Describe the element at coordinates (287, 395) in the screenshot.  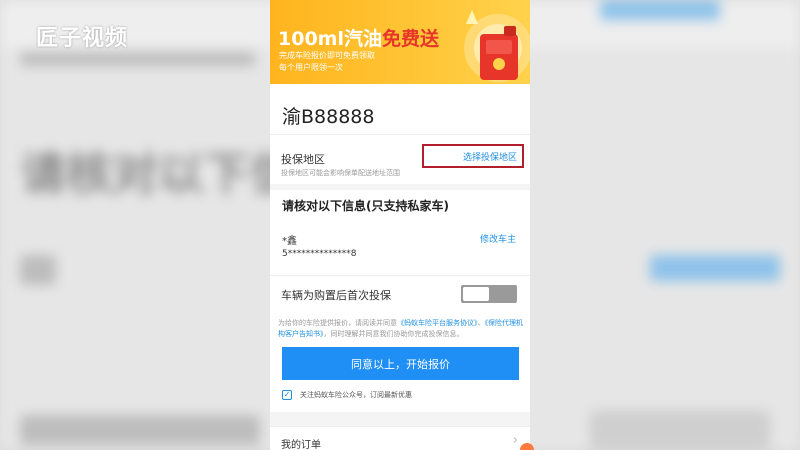
I see `follow-checkbox: ✓` at that location.